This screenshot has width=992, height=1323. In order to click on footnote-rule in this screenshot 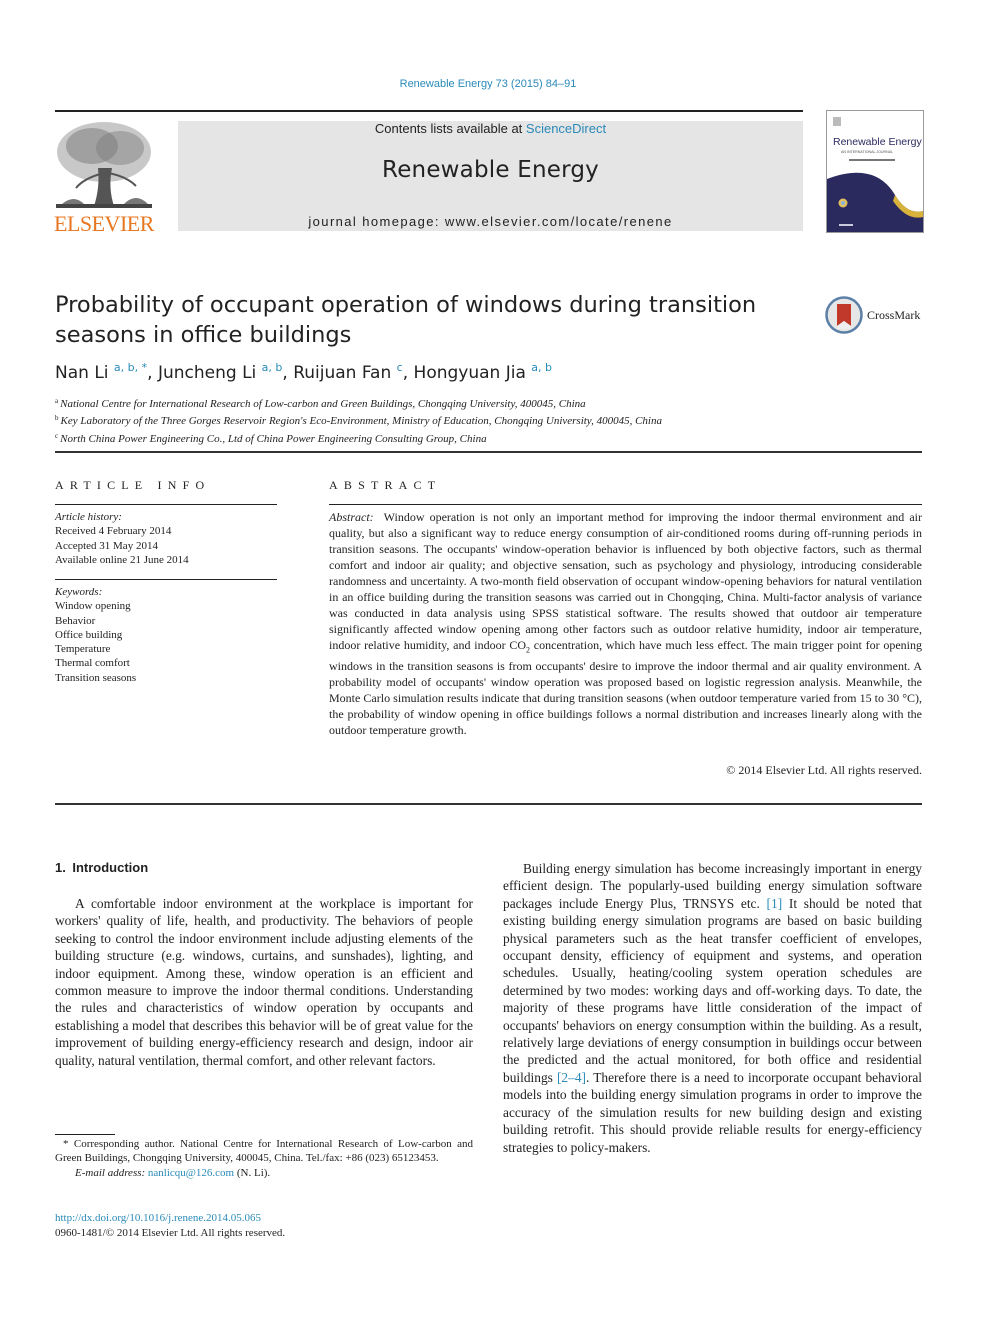, I will do `click(85, 1134)`.